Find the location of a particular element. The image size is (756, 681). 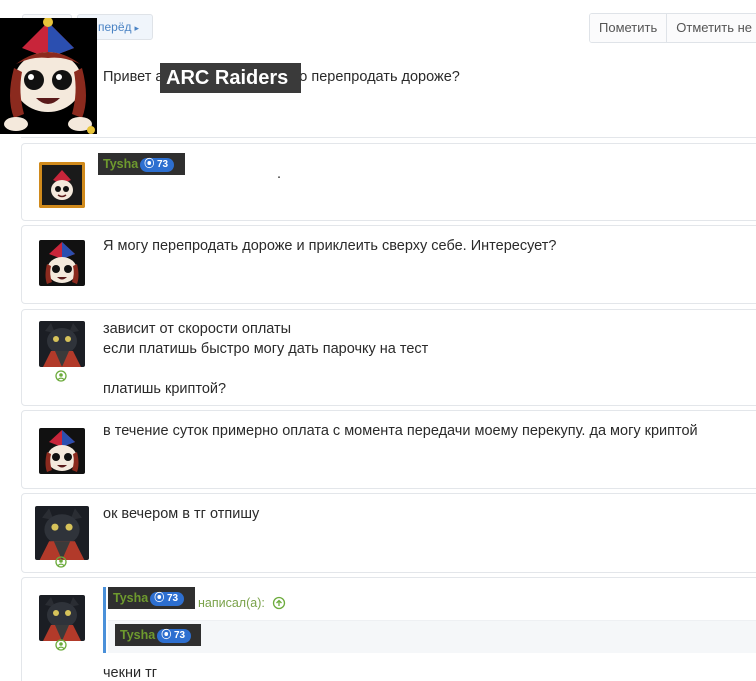

username-tag: Tysha ⦿ 73 is located at coordinates (141, 164).